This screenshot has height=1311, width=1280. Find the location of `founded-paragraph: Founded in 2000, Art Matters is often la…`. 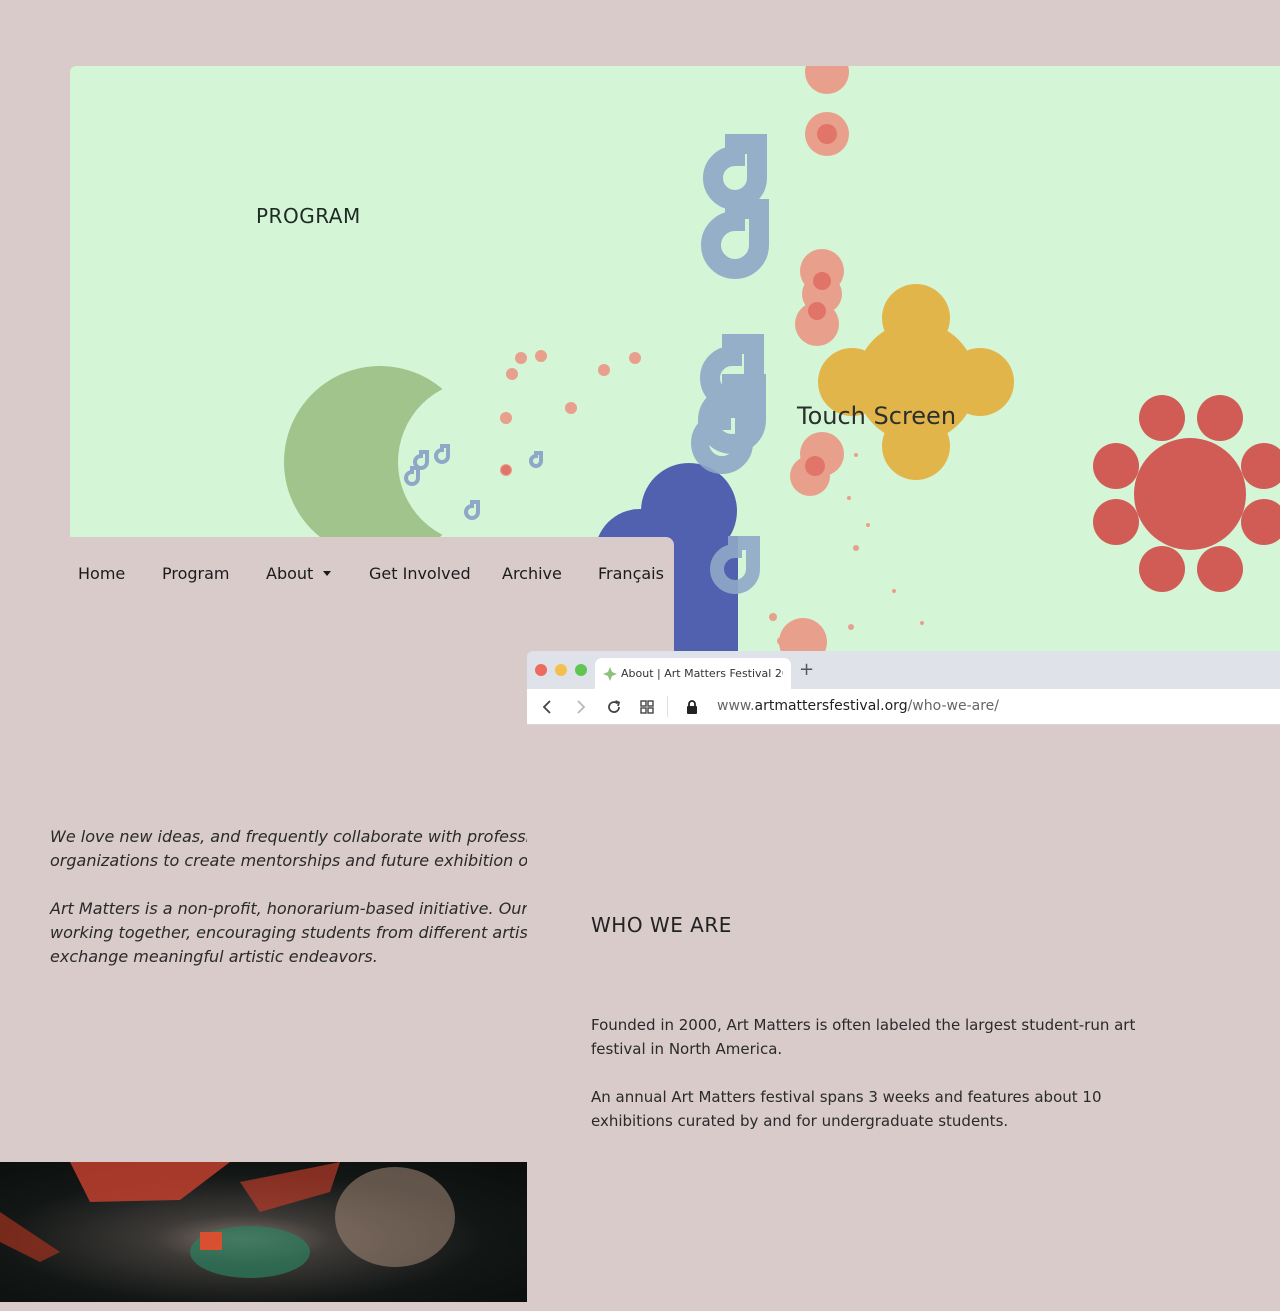

founded-paragraph: Founded in 2000, Art Matters is often la… is located at coordinates (871, 1037).